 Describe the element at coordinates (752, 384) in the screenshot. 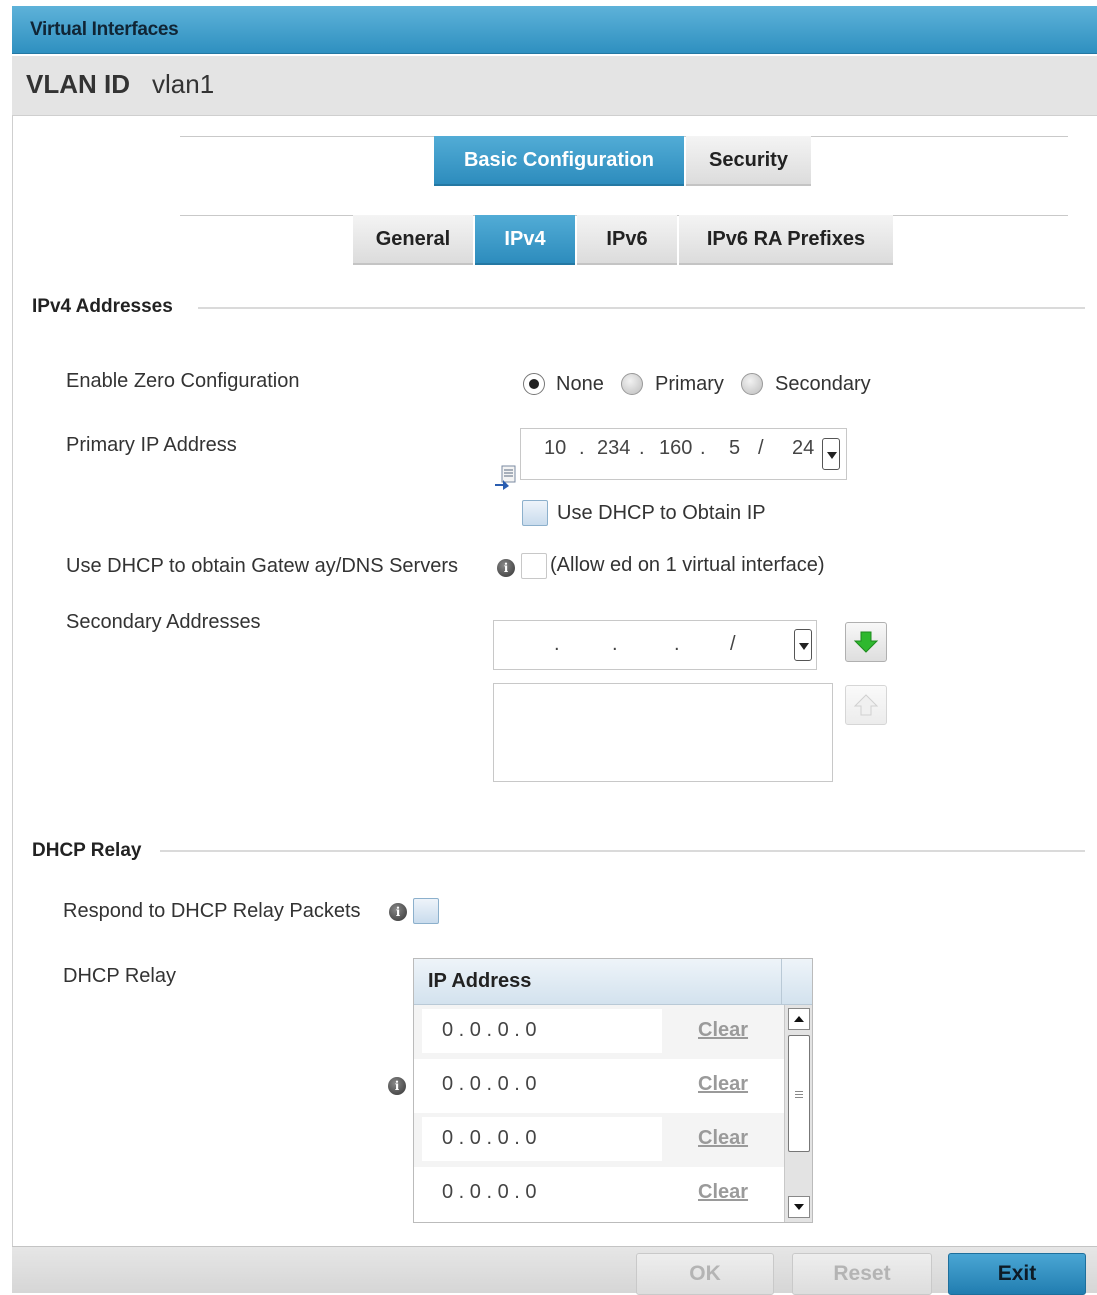

I see `radio-secondary` at that location.